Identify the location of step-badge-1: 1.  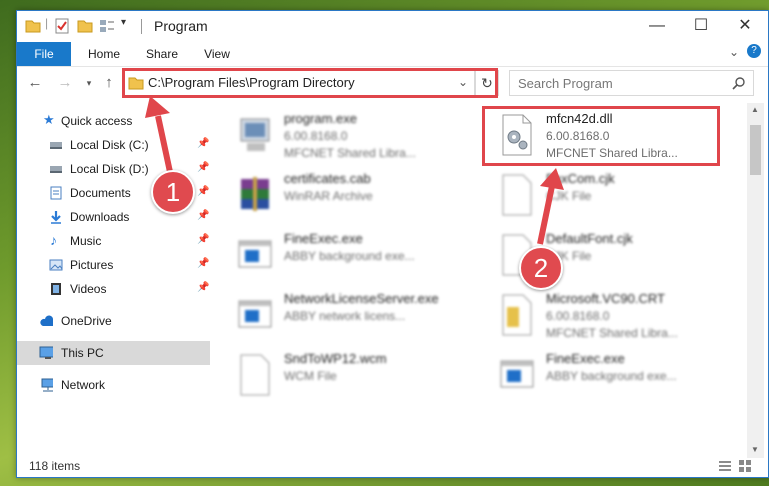
(173, 192).